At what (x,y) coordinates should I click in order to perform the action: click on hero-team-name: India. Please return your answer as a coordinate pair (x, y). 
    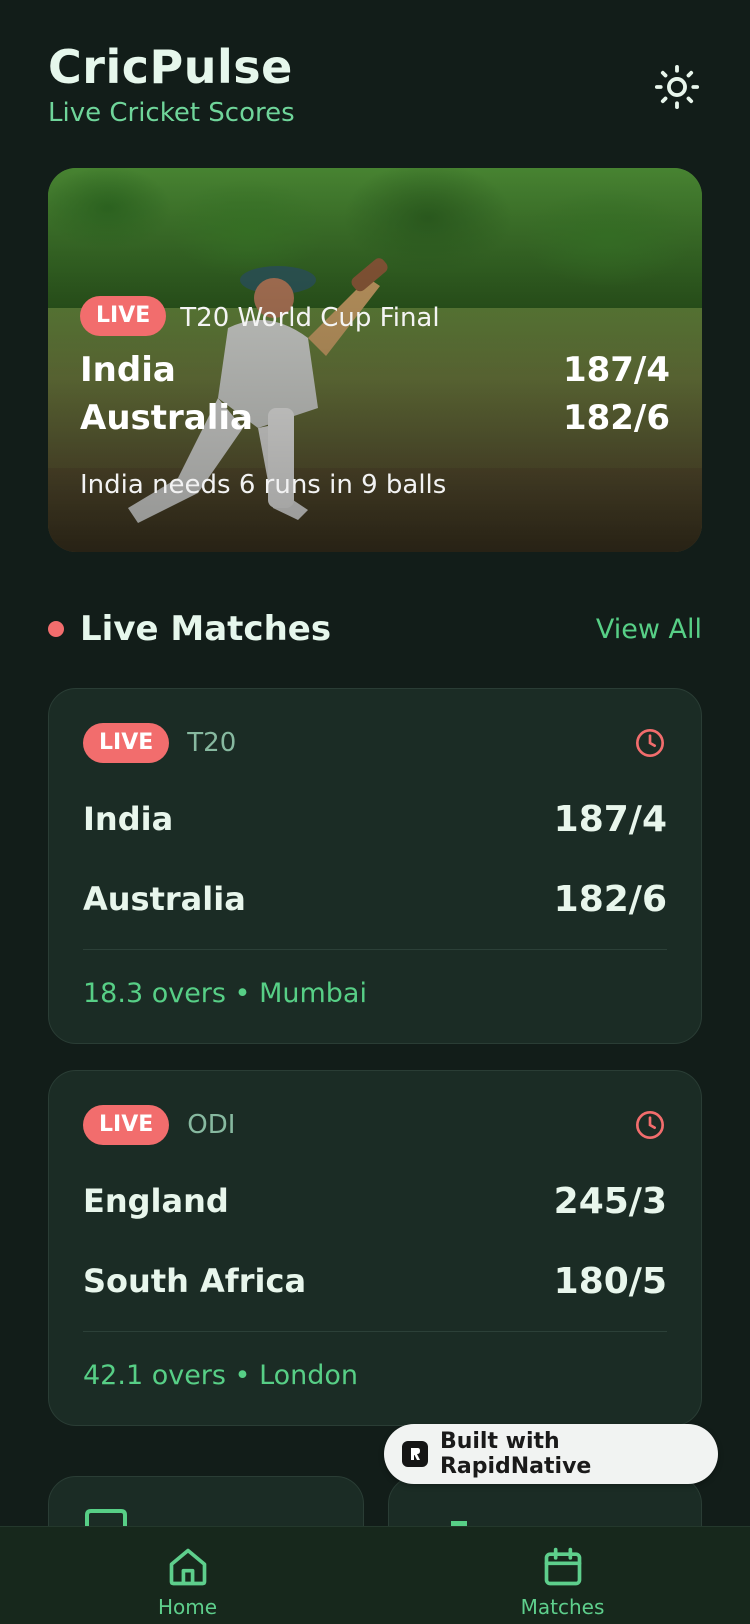
    Looking at the image, I should click on (128, 370).